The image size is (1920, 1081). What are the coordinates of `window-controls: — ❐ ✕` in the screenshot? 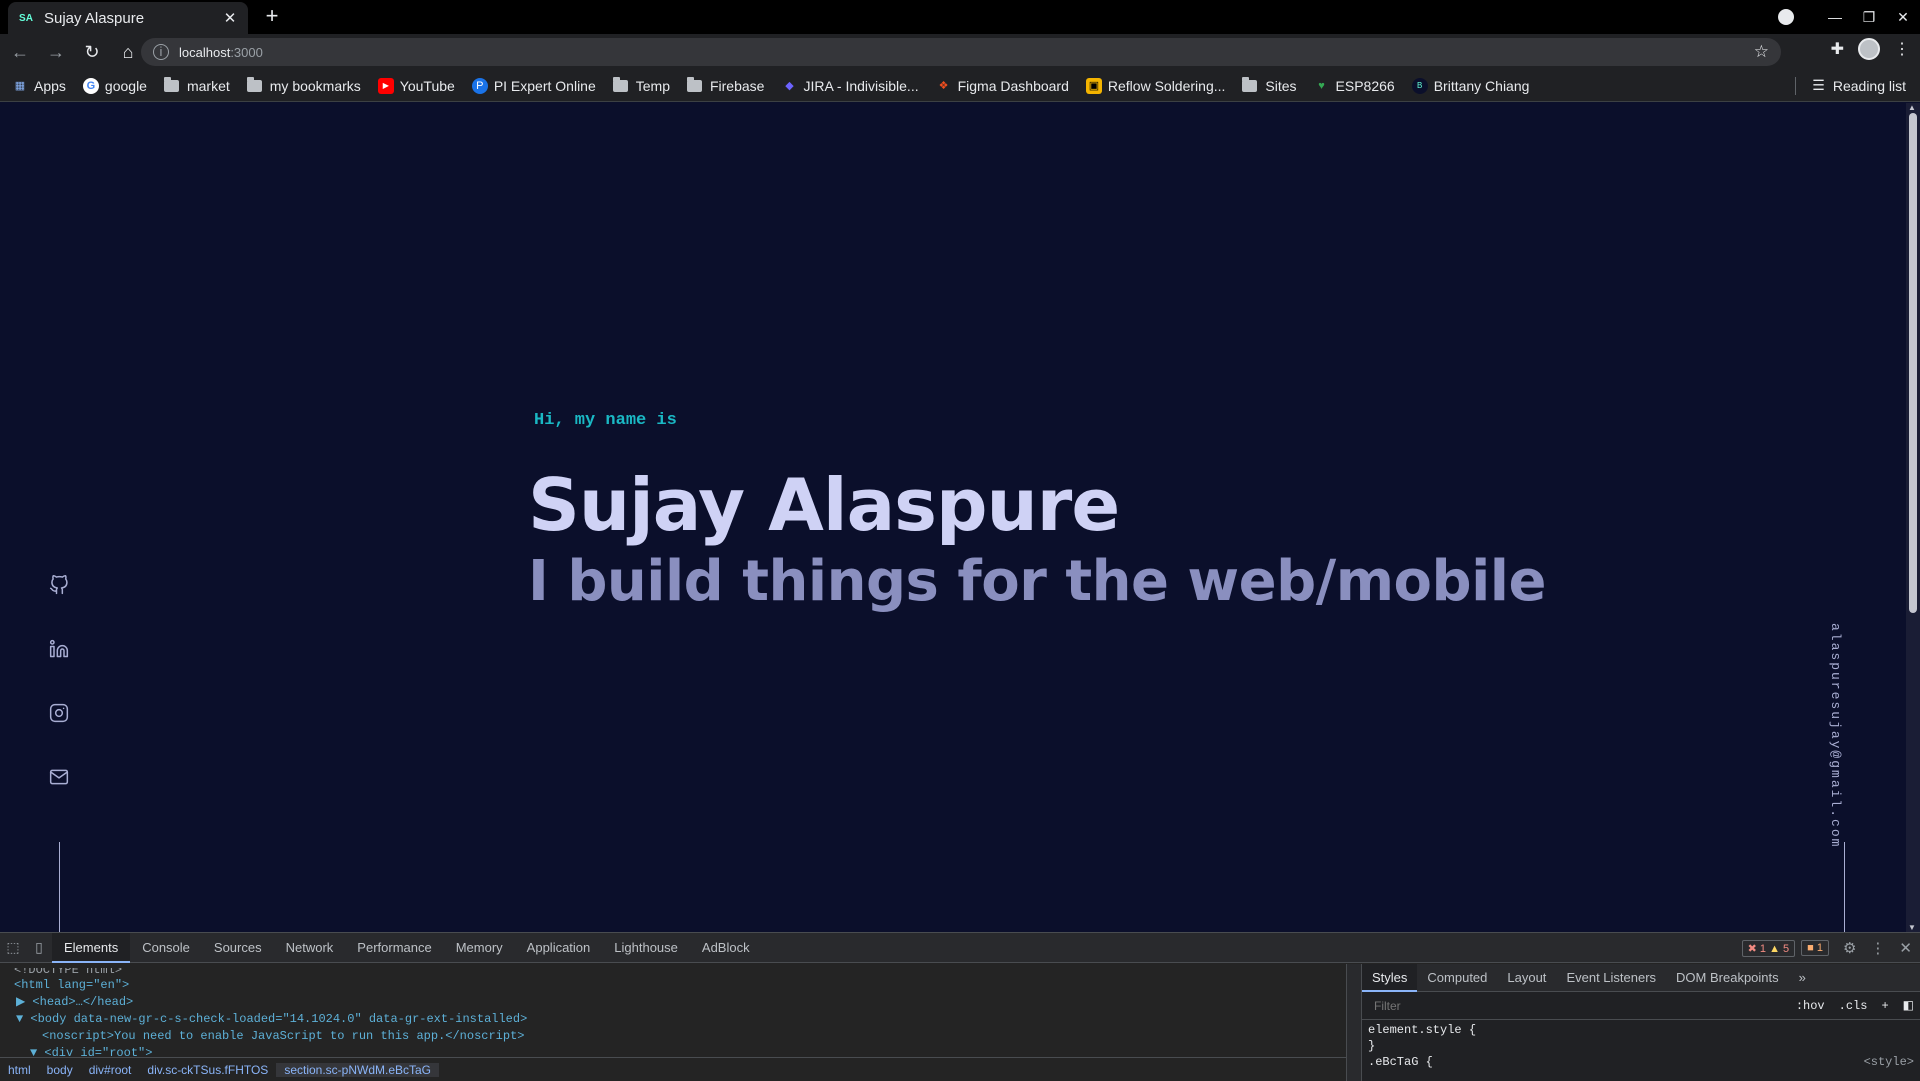 It's located at (1849, 17).